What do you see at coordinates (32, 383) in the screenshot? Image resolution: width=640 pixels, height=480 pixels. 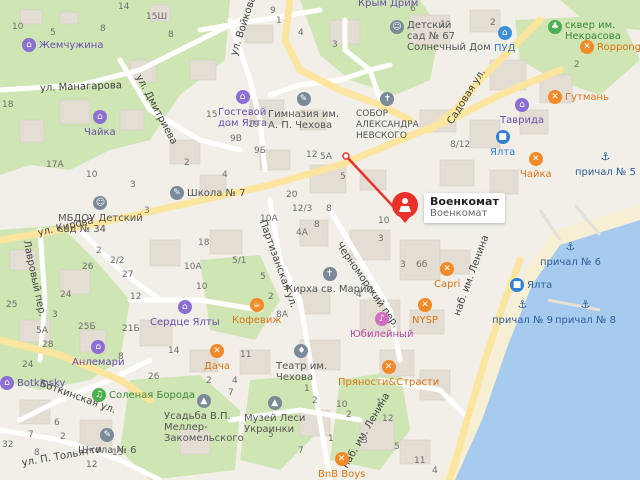 I see `poi-hotel: ⌂ Botkinsky` at bounding box center [32, 383].